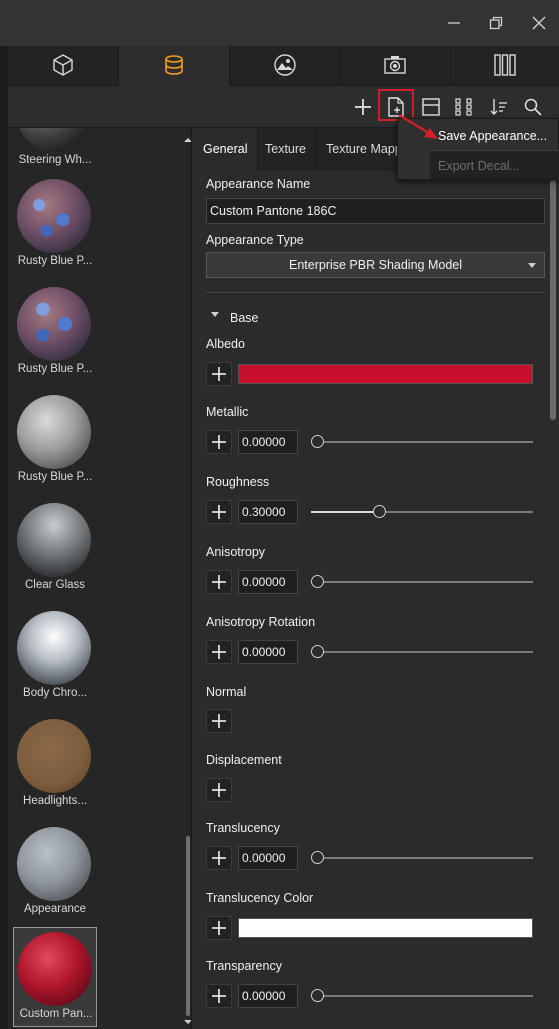  What do you see at coordinates (268, 582) in the screenshot?
I see `anisotropy-value-input: 0.00000` at bounding box center [268, 582].